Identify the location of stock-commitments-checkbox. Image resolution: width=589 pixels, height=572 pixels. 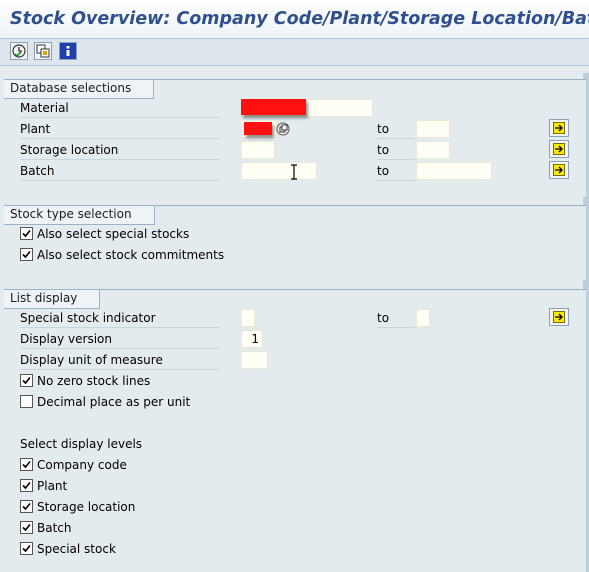
(26, 254).